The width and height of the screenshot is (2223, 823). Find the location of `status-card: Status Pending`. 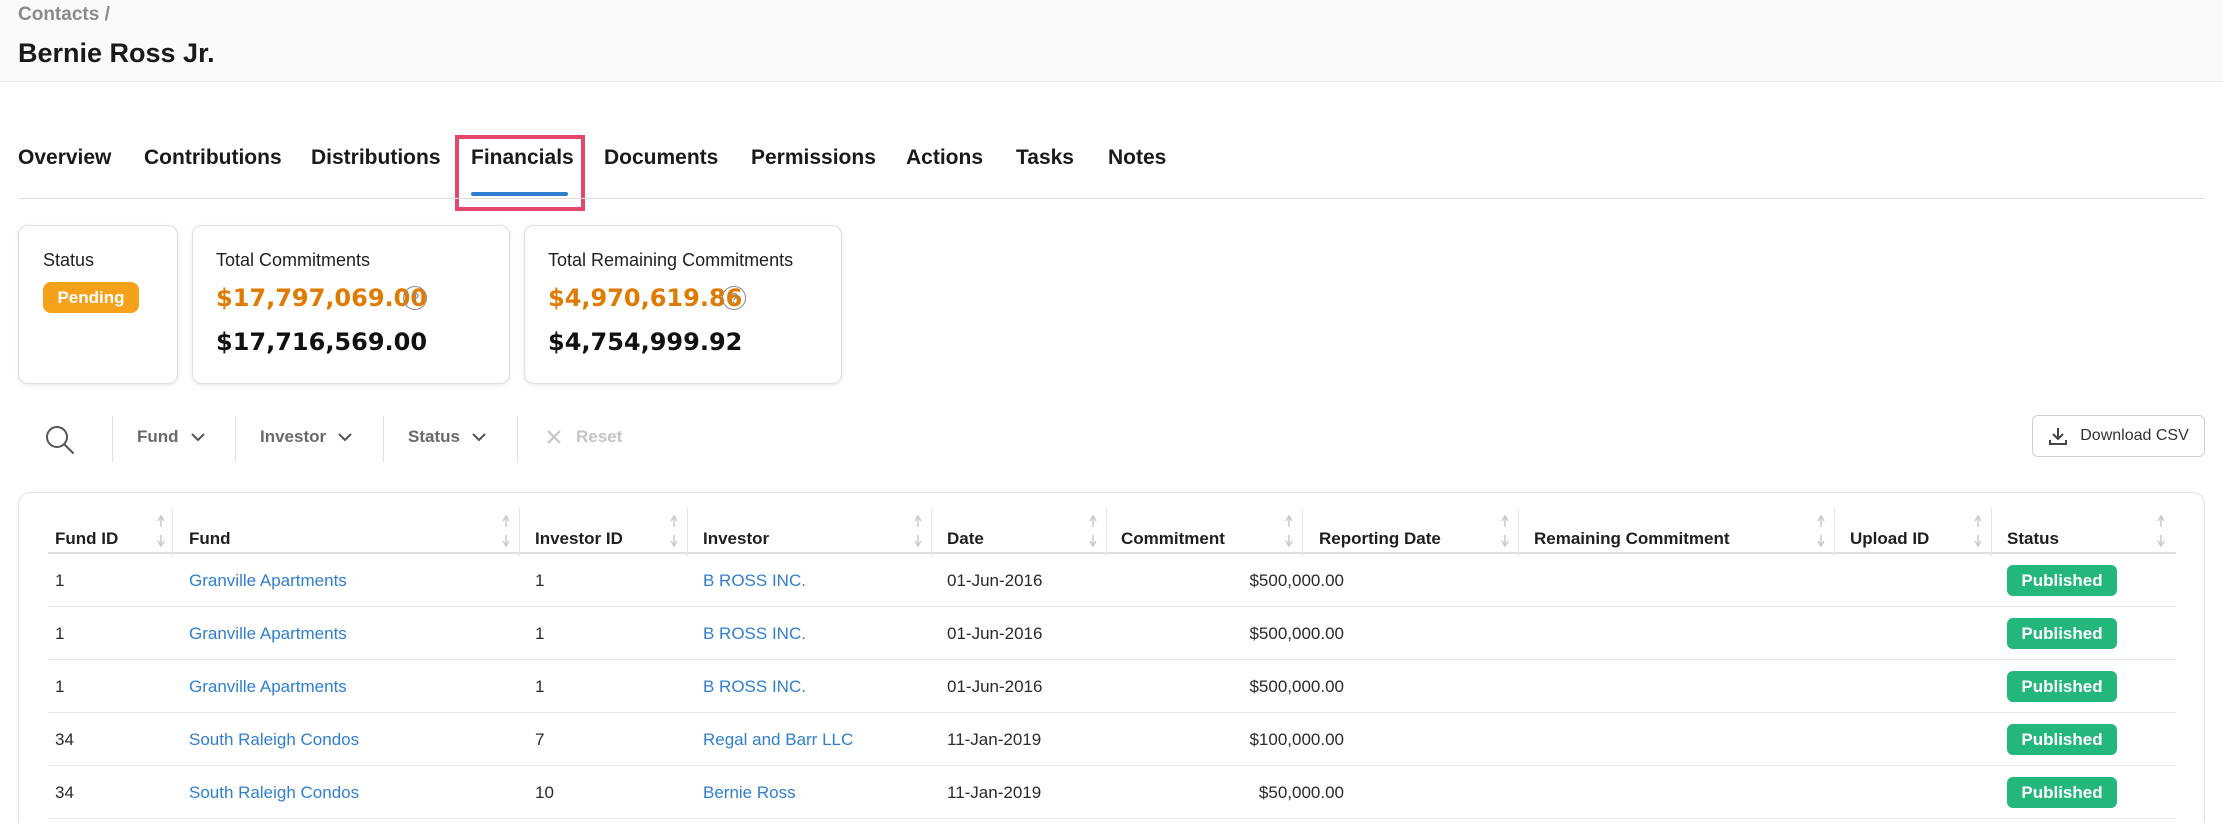

status-card: Status Pending is located at coordinates (98, 304).